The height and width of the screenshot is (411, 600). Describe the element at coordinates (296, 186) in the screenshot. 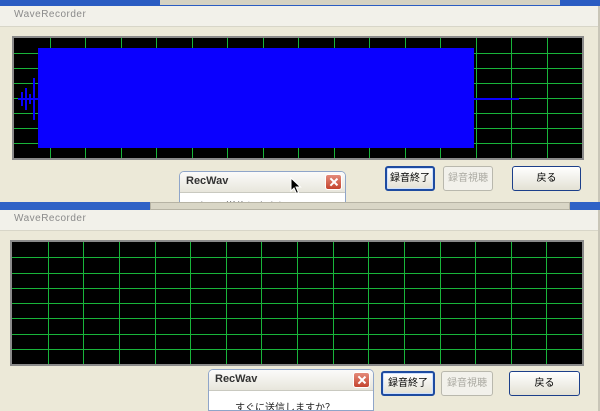

I see `arrow-cursor-icon` at that location.